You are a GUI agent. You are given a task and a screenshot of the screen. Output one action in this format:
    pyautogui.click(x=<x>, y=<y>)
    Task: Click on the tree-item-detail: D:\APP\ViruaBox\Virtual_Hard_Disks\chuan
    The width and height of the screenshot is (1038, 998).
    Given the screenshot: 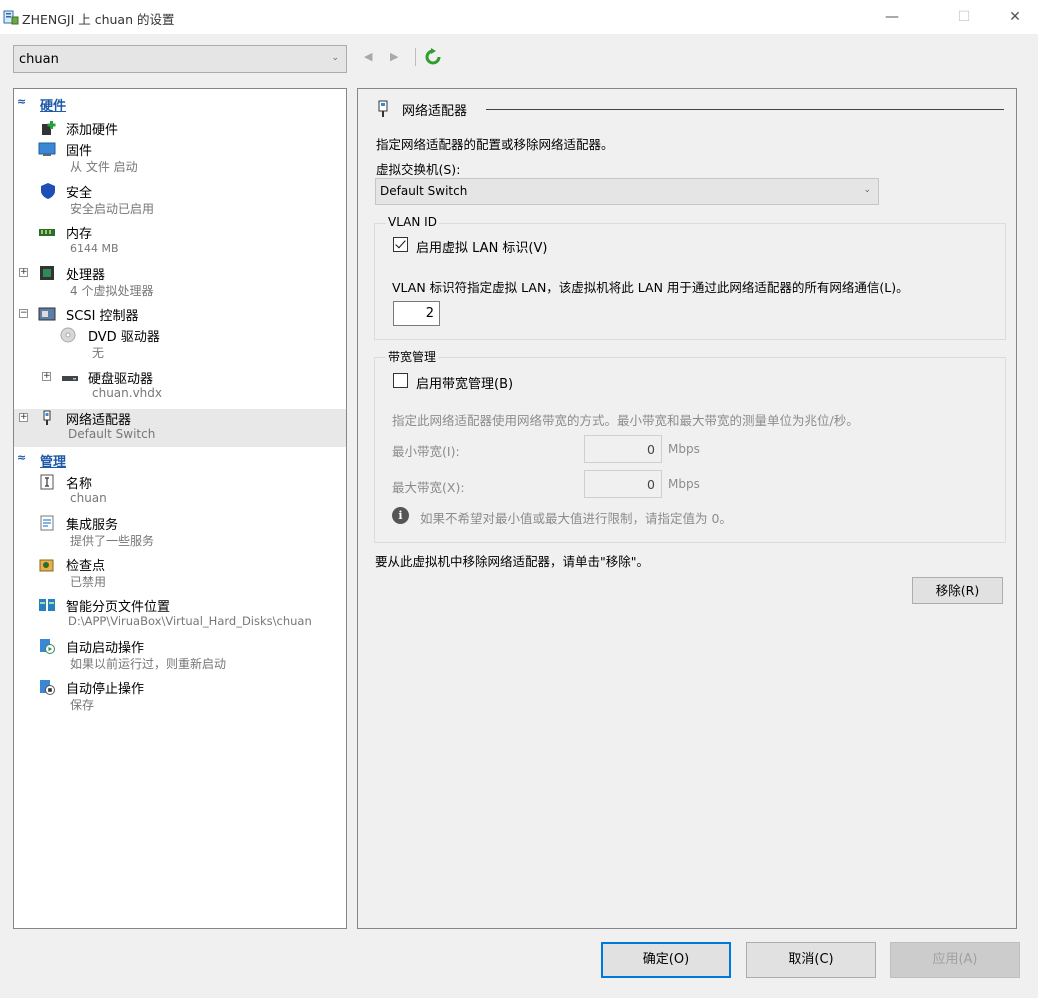 What is the action you would take?
    pyautogui.click(x=190, y=621)
    